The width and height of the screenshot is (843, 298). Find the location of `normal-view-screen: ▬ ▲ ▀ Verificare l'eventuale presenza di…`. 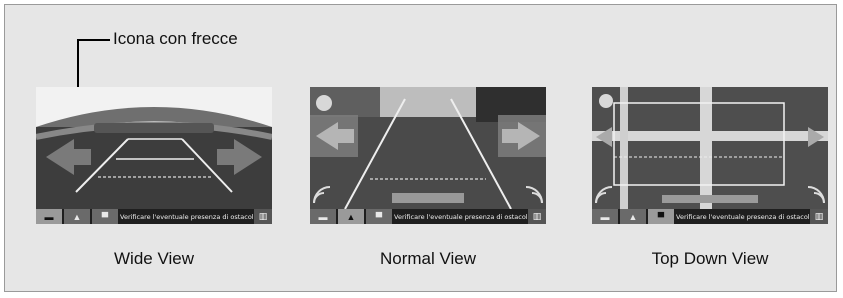

normal-view-screen: ▬ ▲ ▀ Verificare l'eventuale presenza di… is located at coordinates (428, 155).